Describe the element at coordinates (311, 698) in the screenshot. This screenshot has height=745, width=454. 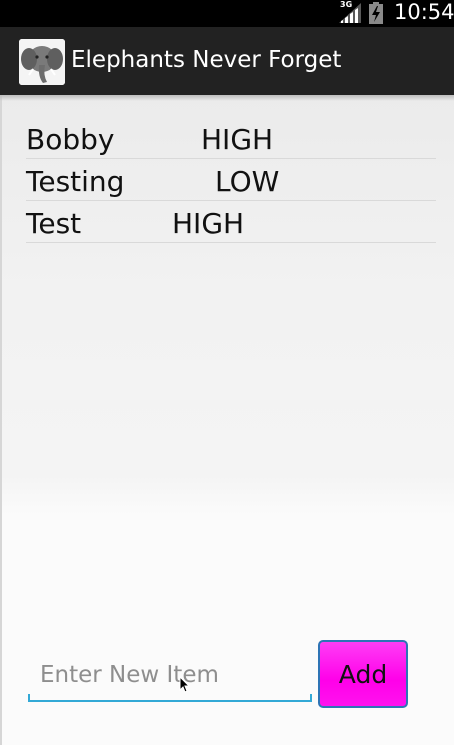
I see `input-underline-right-tick` at that location.